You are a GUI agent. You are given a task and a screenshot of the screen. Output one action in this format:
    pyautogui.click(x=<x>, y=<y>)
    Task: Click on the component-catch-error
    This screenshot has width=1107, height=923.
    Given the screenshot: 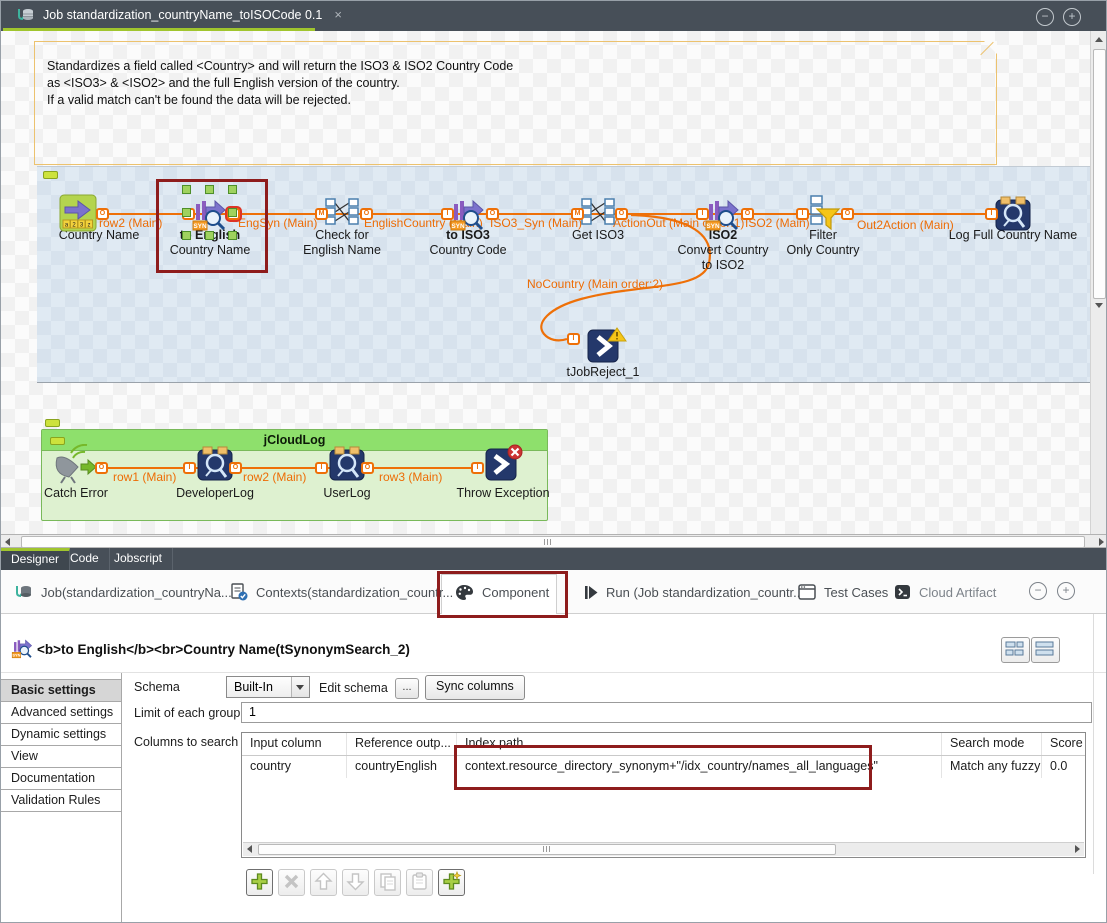 What is the action you would take?
    pyautogui.click(x=74, y=464)
    